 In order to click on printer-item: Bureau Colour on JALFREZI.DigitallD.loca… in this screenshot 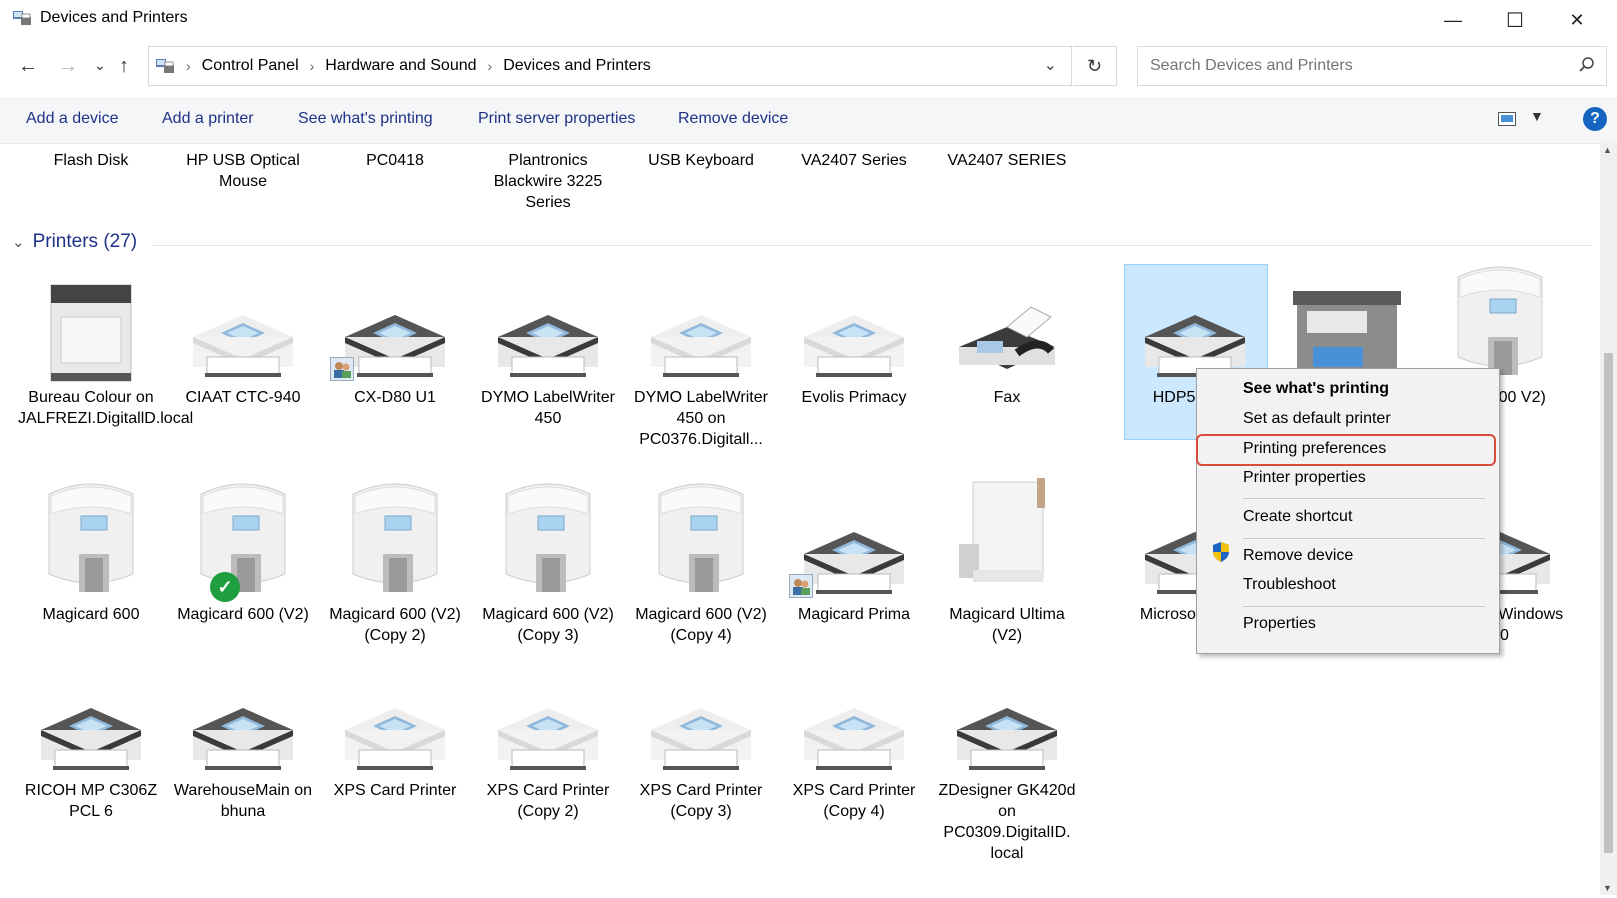, I will do `click(106, 368)`.